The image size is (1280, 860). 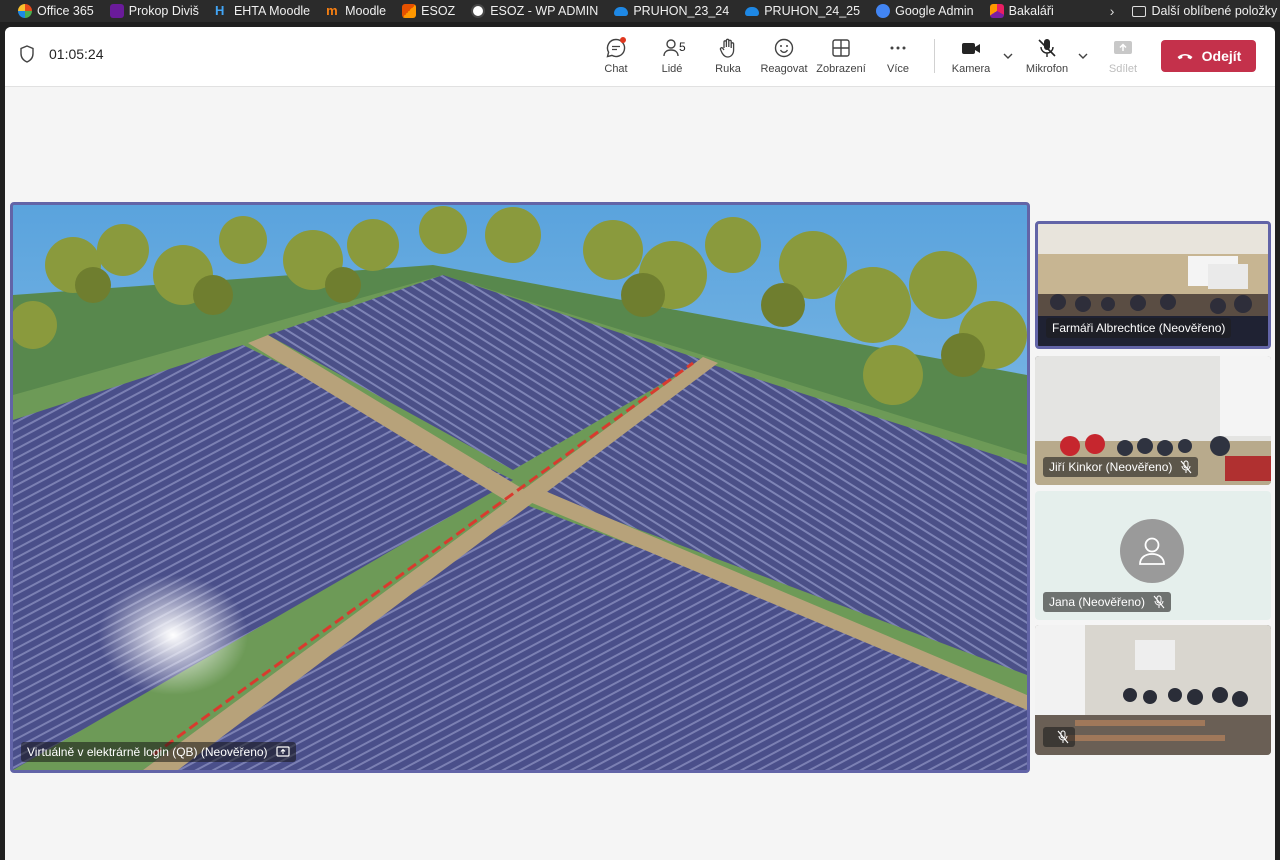 What do you see at coordinates (841, 48) in the screenshot?
I see `grid-view-icon` at bounding box center [841, 48].